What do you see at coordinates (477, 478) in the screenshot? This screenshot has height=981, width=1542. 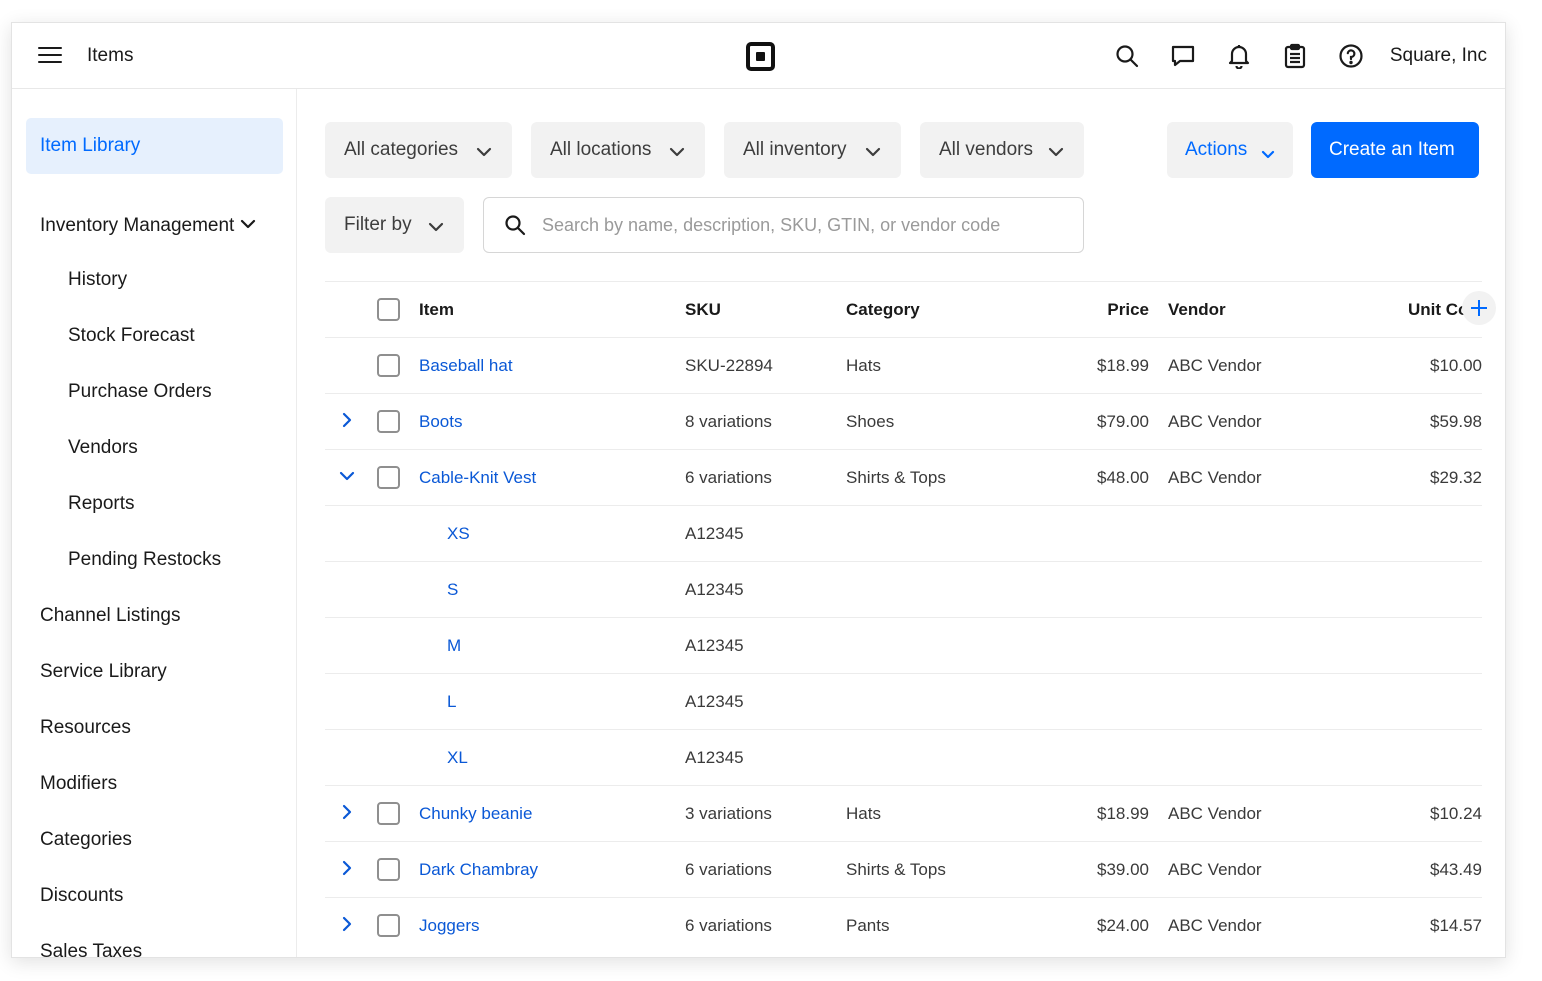 I see `item-name-link: Cable-Knit Vest` at bounding box center [477, 478].